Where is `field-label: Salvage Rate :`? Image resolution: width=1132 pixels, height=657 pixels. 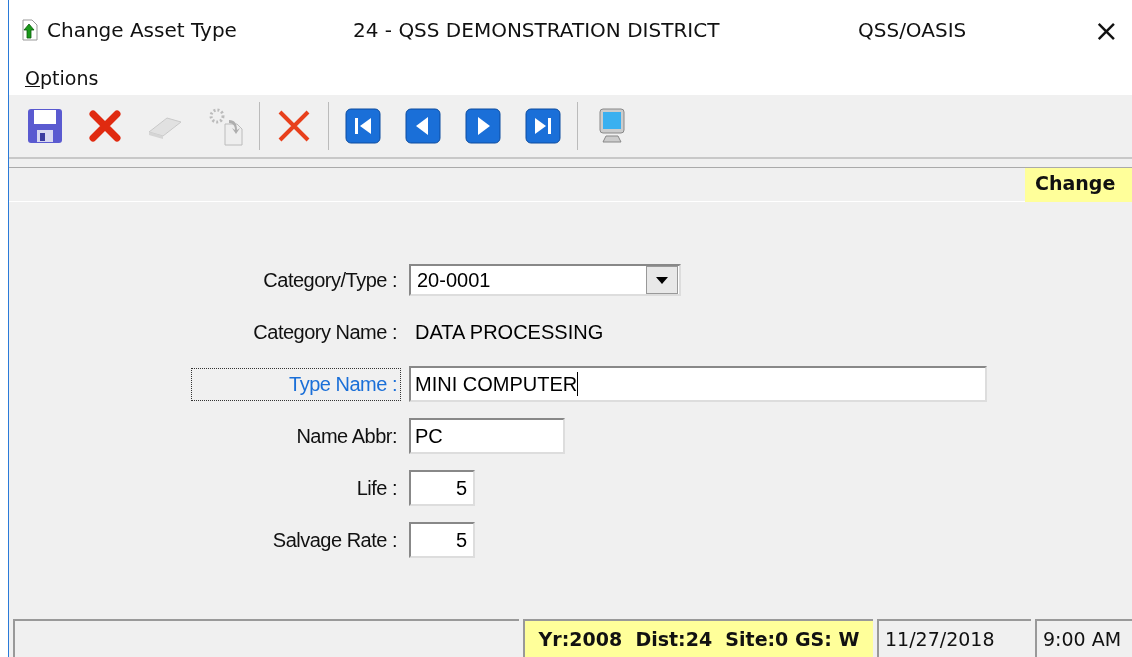 field-label: Salvage Rate : is located at coordinates (334, 540).